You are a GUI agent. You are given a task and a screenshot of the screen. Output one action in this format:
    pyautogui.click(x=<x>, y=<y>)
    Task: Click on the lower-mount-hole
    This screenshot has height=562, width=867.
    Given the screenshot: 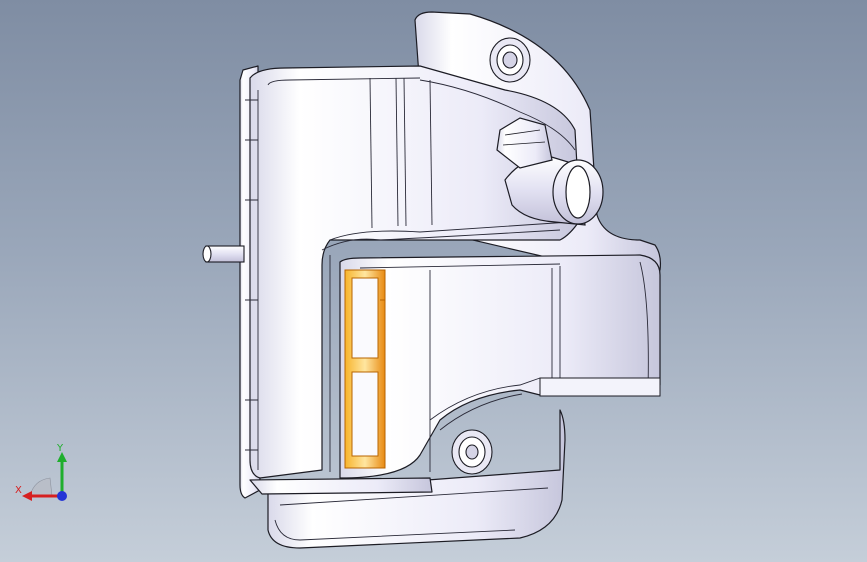 What is the action you would take?
    pyautogui.click(x=472, y=452)
    